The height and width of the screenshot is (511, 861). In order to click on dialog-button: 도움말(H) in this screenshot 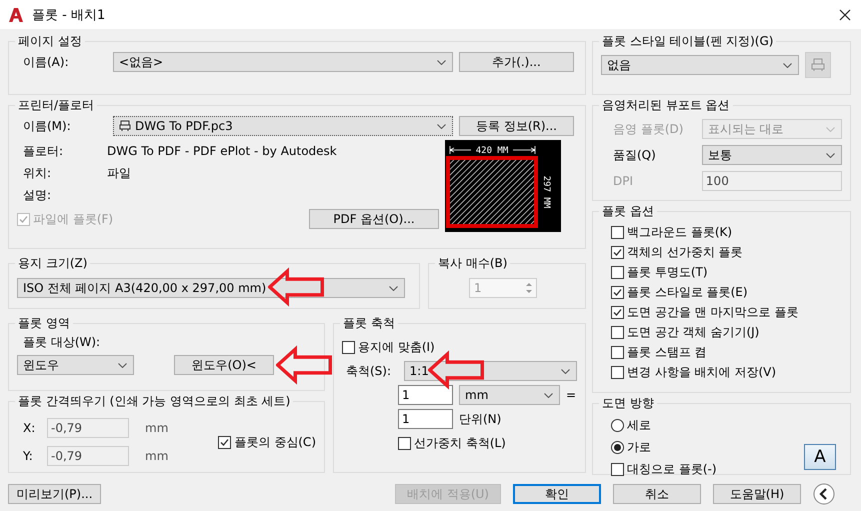, I will do `click(757, 494)`.